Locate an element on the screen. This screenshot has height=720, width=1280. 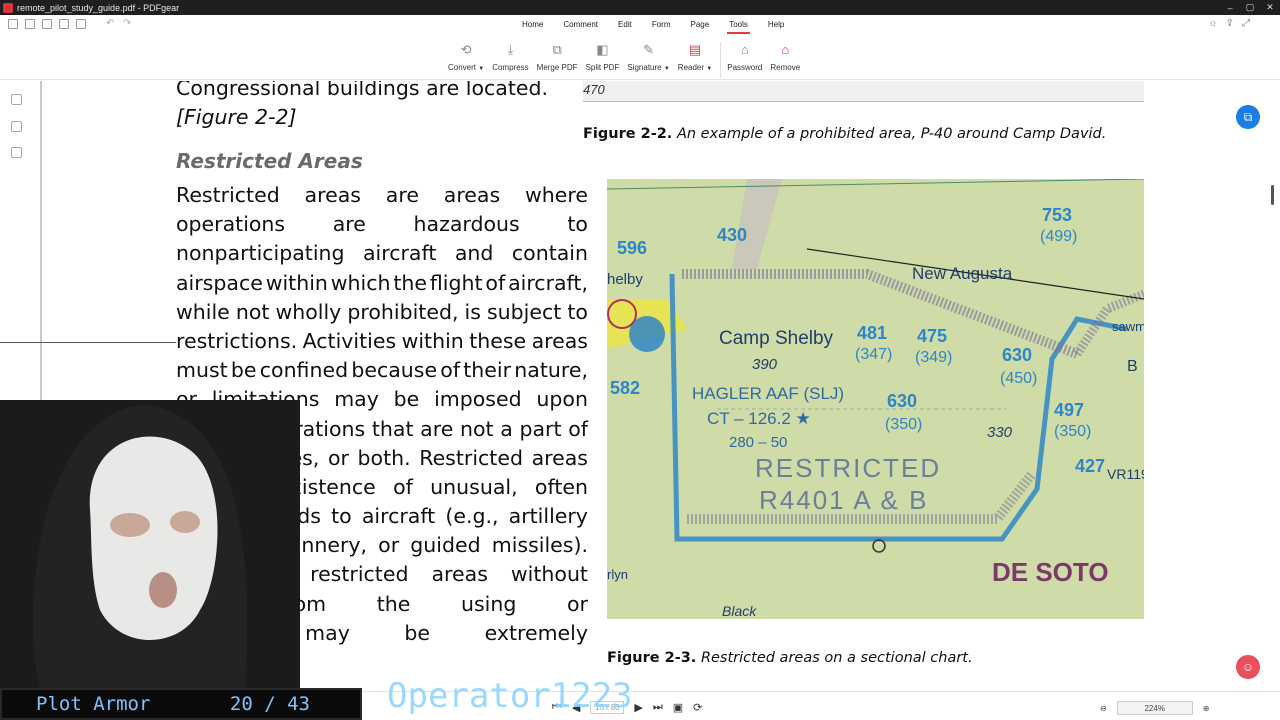
map-label: Black is located at coordinates (739, 611).